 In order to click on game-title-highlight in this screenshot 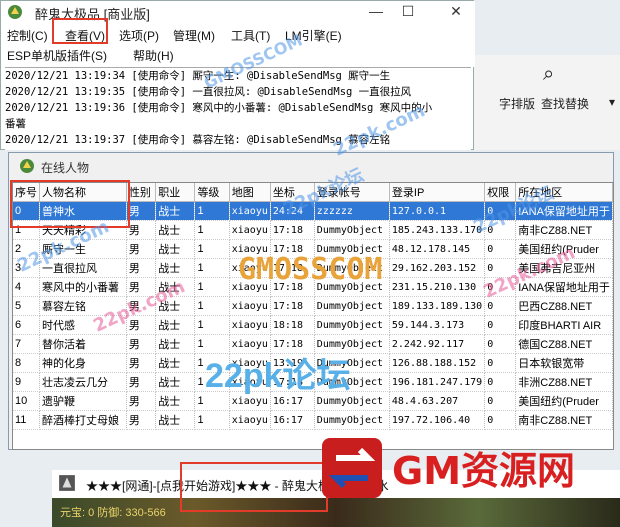, I will do `click(254, 487)`.